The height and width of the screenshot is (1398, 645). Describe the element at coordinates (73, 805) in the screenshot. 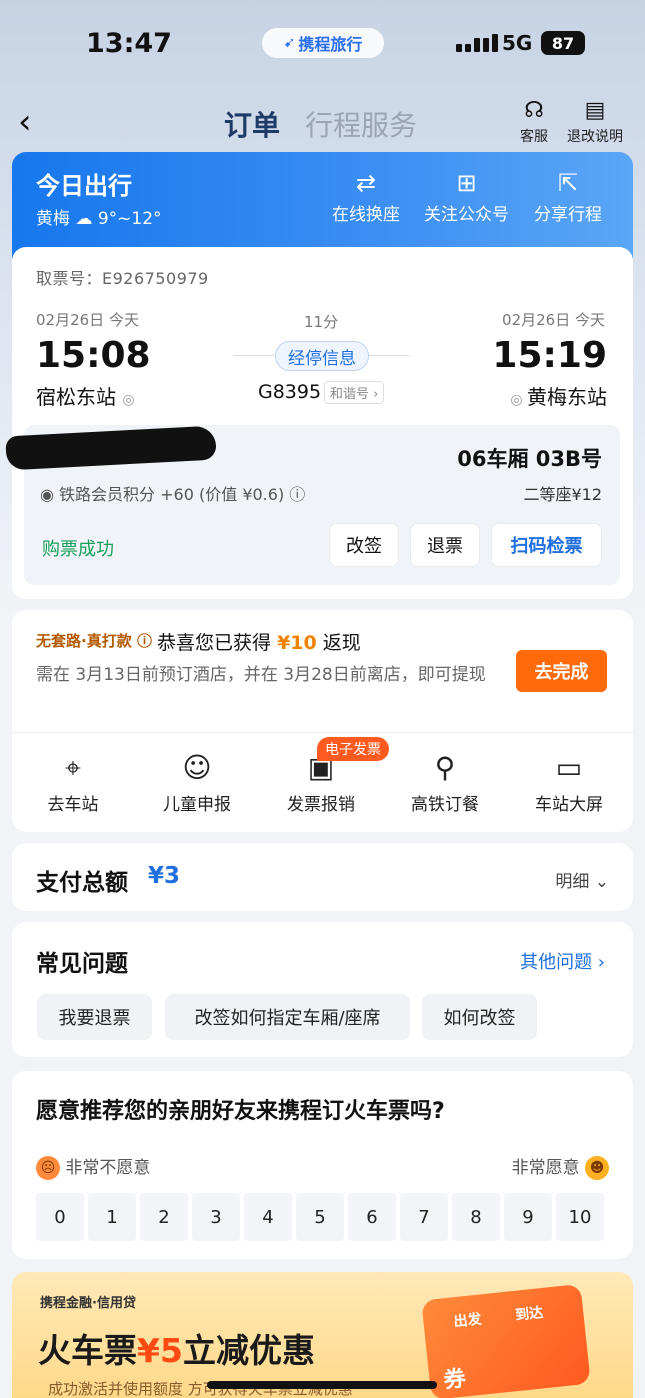

I see `service-label: 去车站` at that location.